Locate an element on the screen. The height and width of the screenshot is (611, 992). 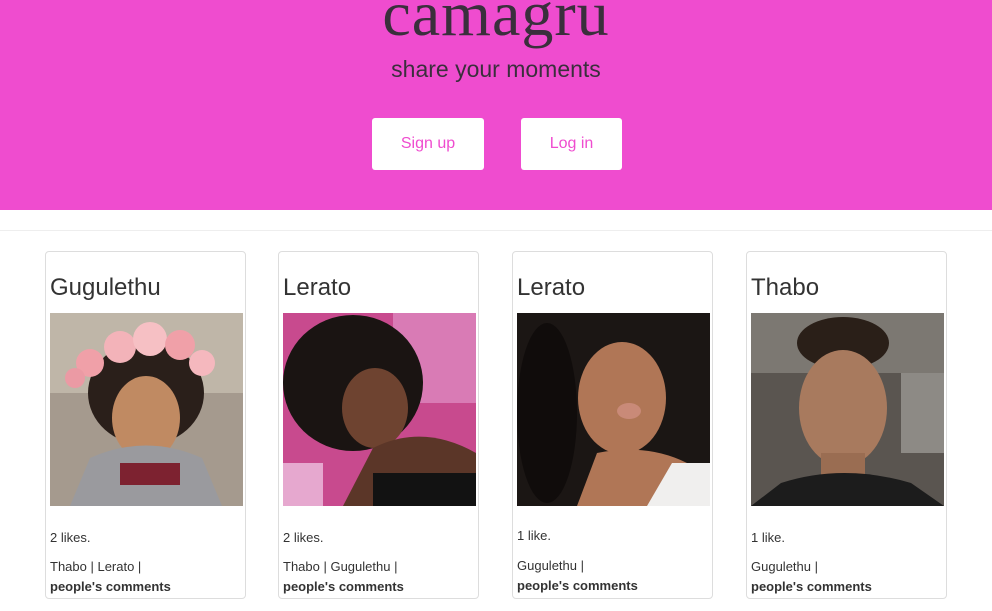
login-button: Log in is located at coordinates (571, 144).